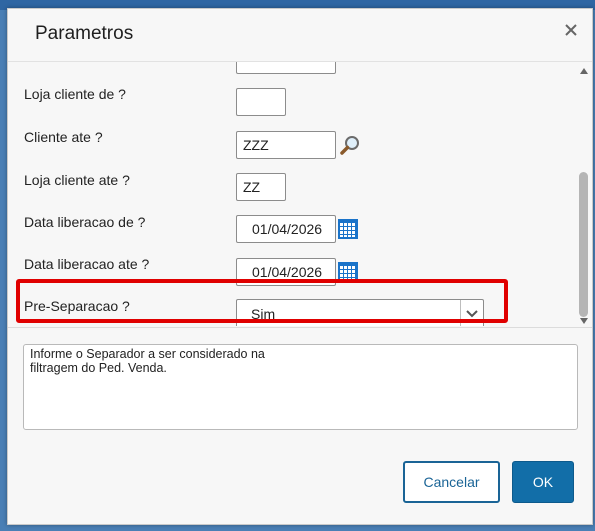 The height and width of the screenshot is (531, 595). I want to click on close-button, so click(571, 30).